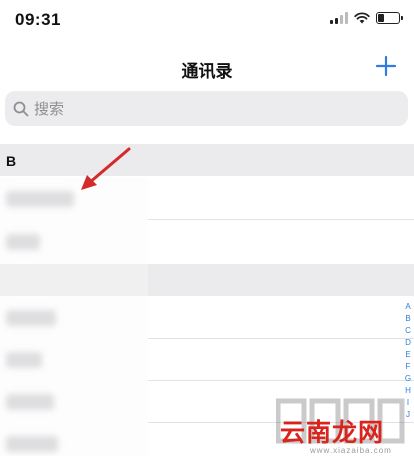 The width and height of the screenshot is (414, 456). I want to click on index-letter: G, so click(408, 378).